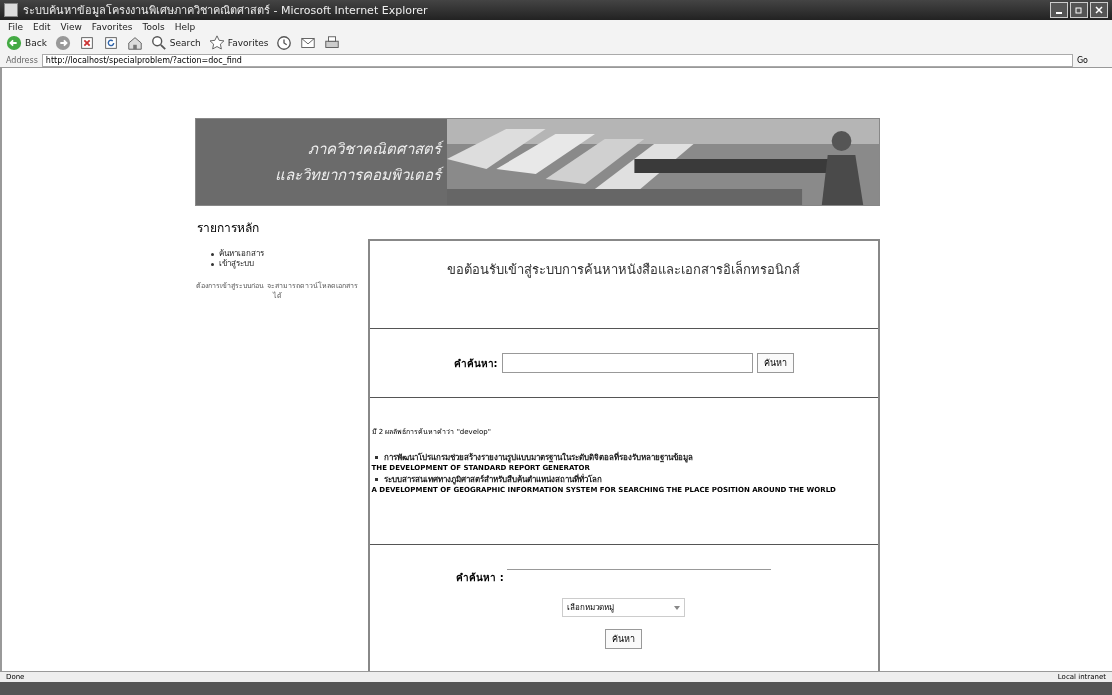 The height and width of the screenshot is (695, 1112). Describe the element at coordinates (153, 26) in the screenshot. I see `menu-item: Tools` at that location.